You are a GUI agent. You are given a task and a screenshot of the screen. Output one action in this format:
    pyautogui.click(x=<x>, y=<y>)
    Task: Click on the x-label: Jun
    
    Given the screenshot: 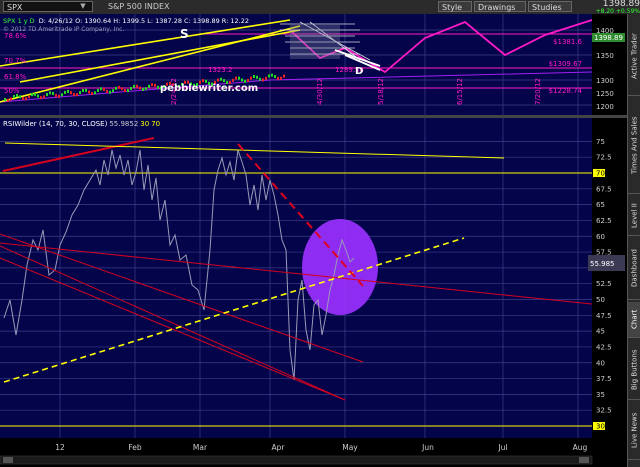 What is the action you would take?
    pyautogui.click(x=427, y=447)
    